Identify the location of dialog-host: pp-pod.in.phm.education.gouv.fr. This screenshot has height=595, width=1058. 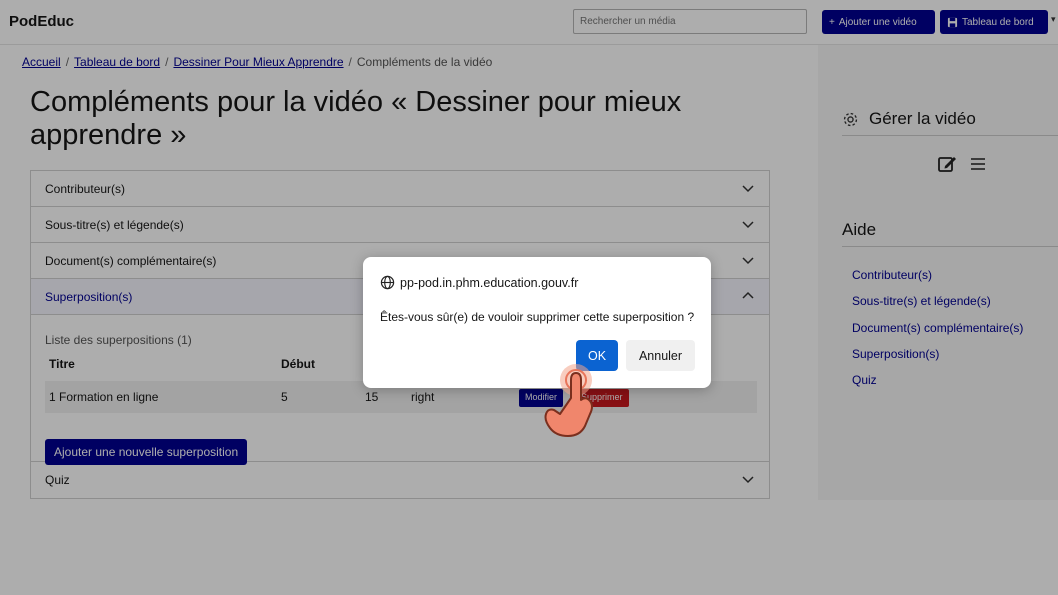
(479, 282).